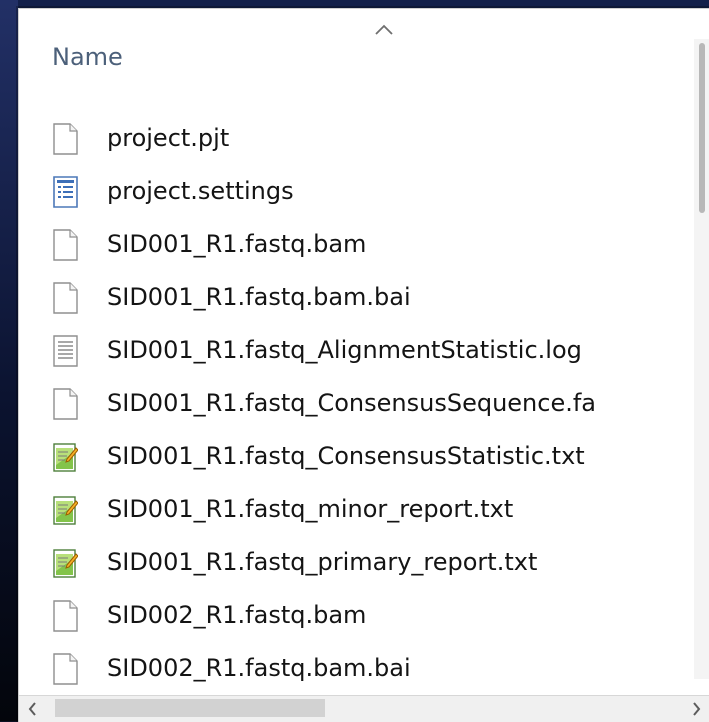 The width and height of the screenshot is (709, 722). Describe the element at coordinates (346, 456) in the screenshot. I see `file-name: SID001_R1.fastq_ConsensusStatistic.txt` at that location.